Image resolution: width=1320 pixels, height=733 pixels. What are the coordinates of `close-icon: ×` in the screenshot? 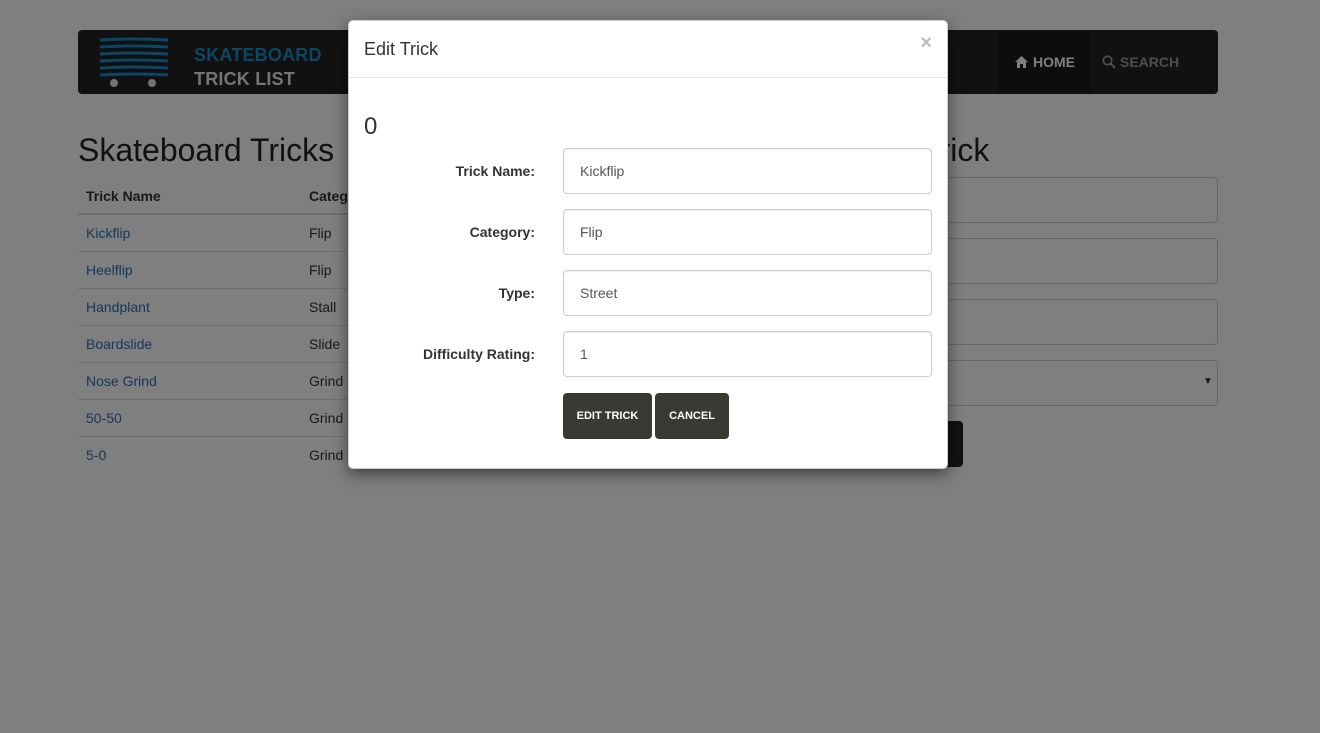 It's located at (926, 43).